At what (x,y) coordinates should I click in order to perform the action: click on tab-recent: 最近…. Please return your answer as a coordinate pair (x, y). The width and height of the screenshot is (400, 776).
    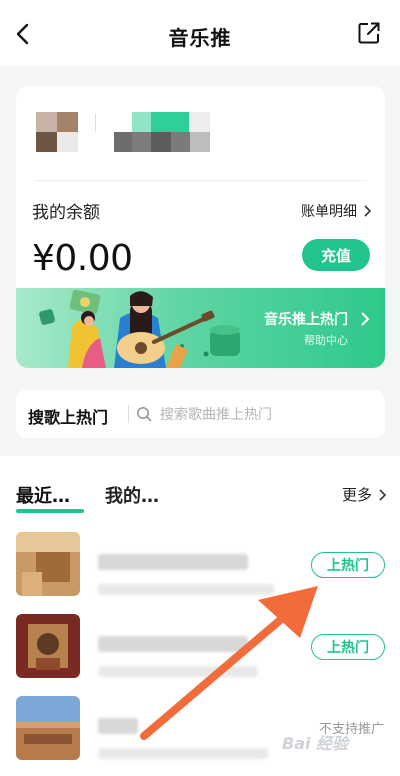
    Looking at the image, I should click on (43, 495).